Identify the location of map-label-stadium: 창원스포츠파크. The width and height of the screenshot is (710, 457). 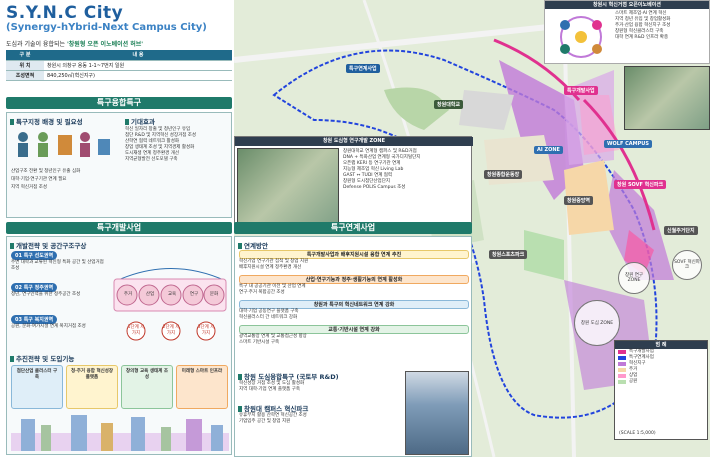
(508, 254).